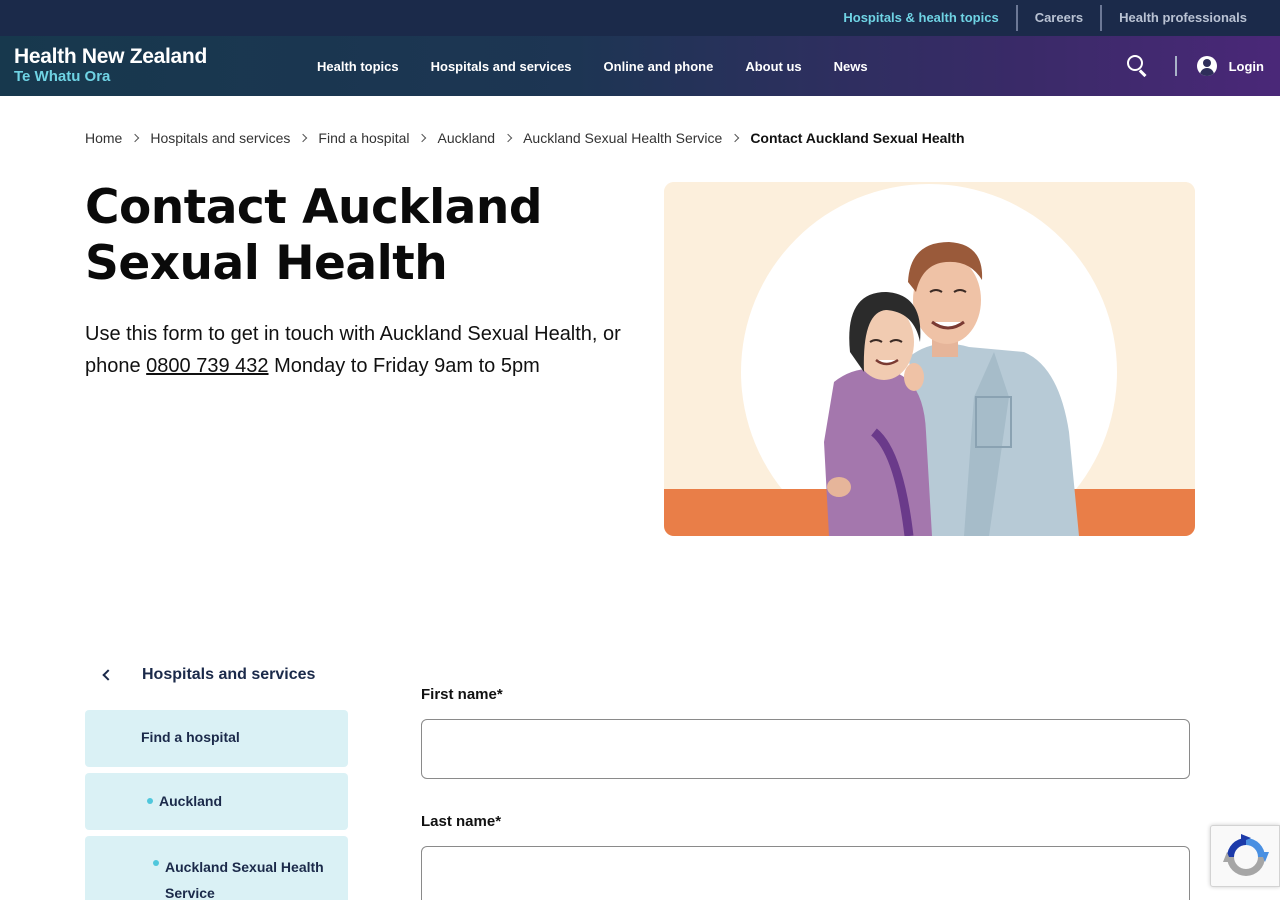 This screenshot has width=1280, height=900. Describe the element at coordinates (461, 821) in the screenshot. I see `last-name-label: Last name*` at that location.